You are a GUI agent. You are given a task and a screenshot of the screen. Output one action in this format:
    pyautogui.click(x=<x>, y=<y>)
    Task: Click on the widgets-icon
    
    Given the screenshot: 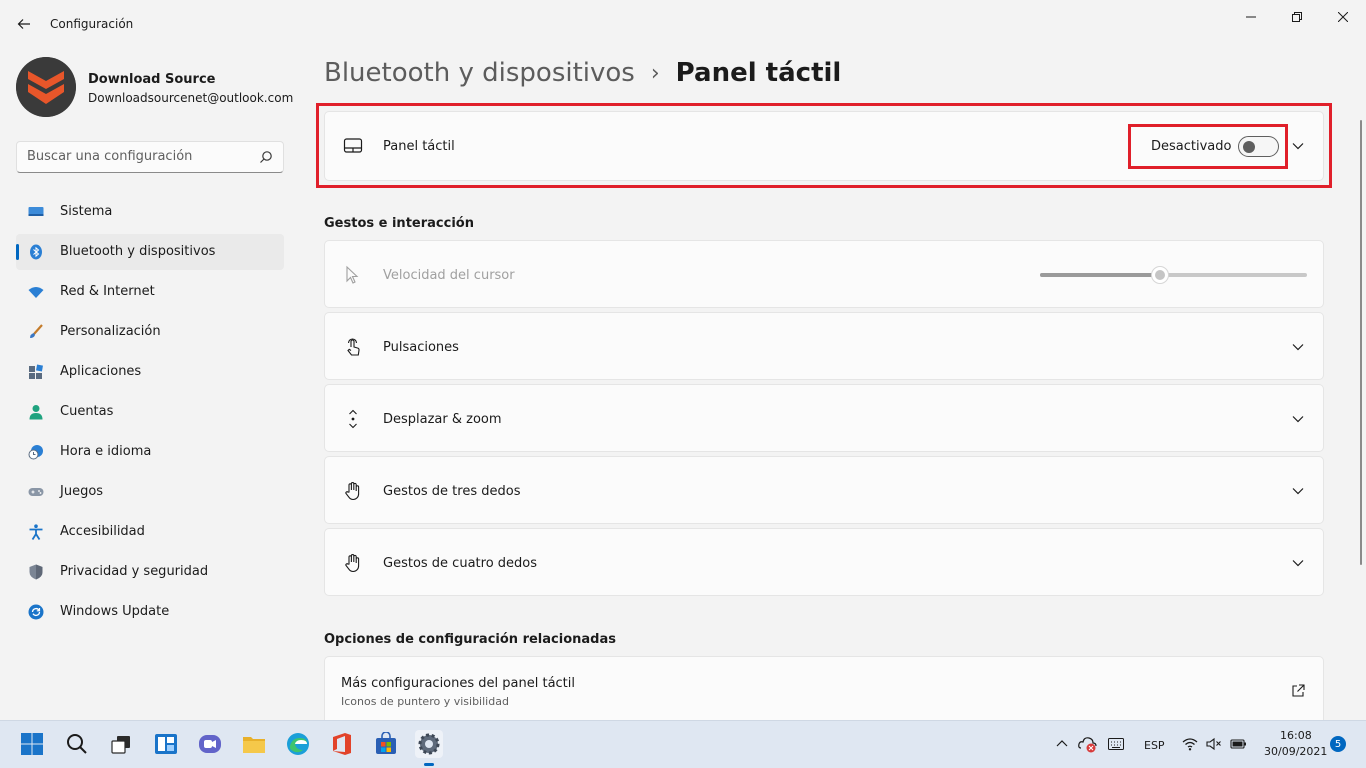 What is the action you would take?
    pyautogui.click(x=166, y=744)
    